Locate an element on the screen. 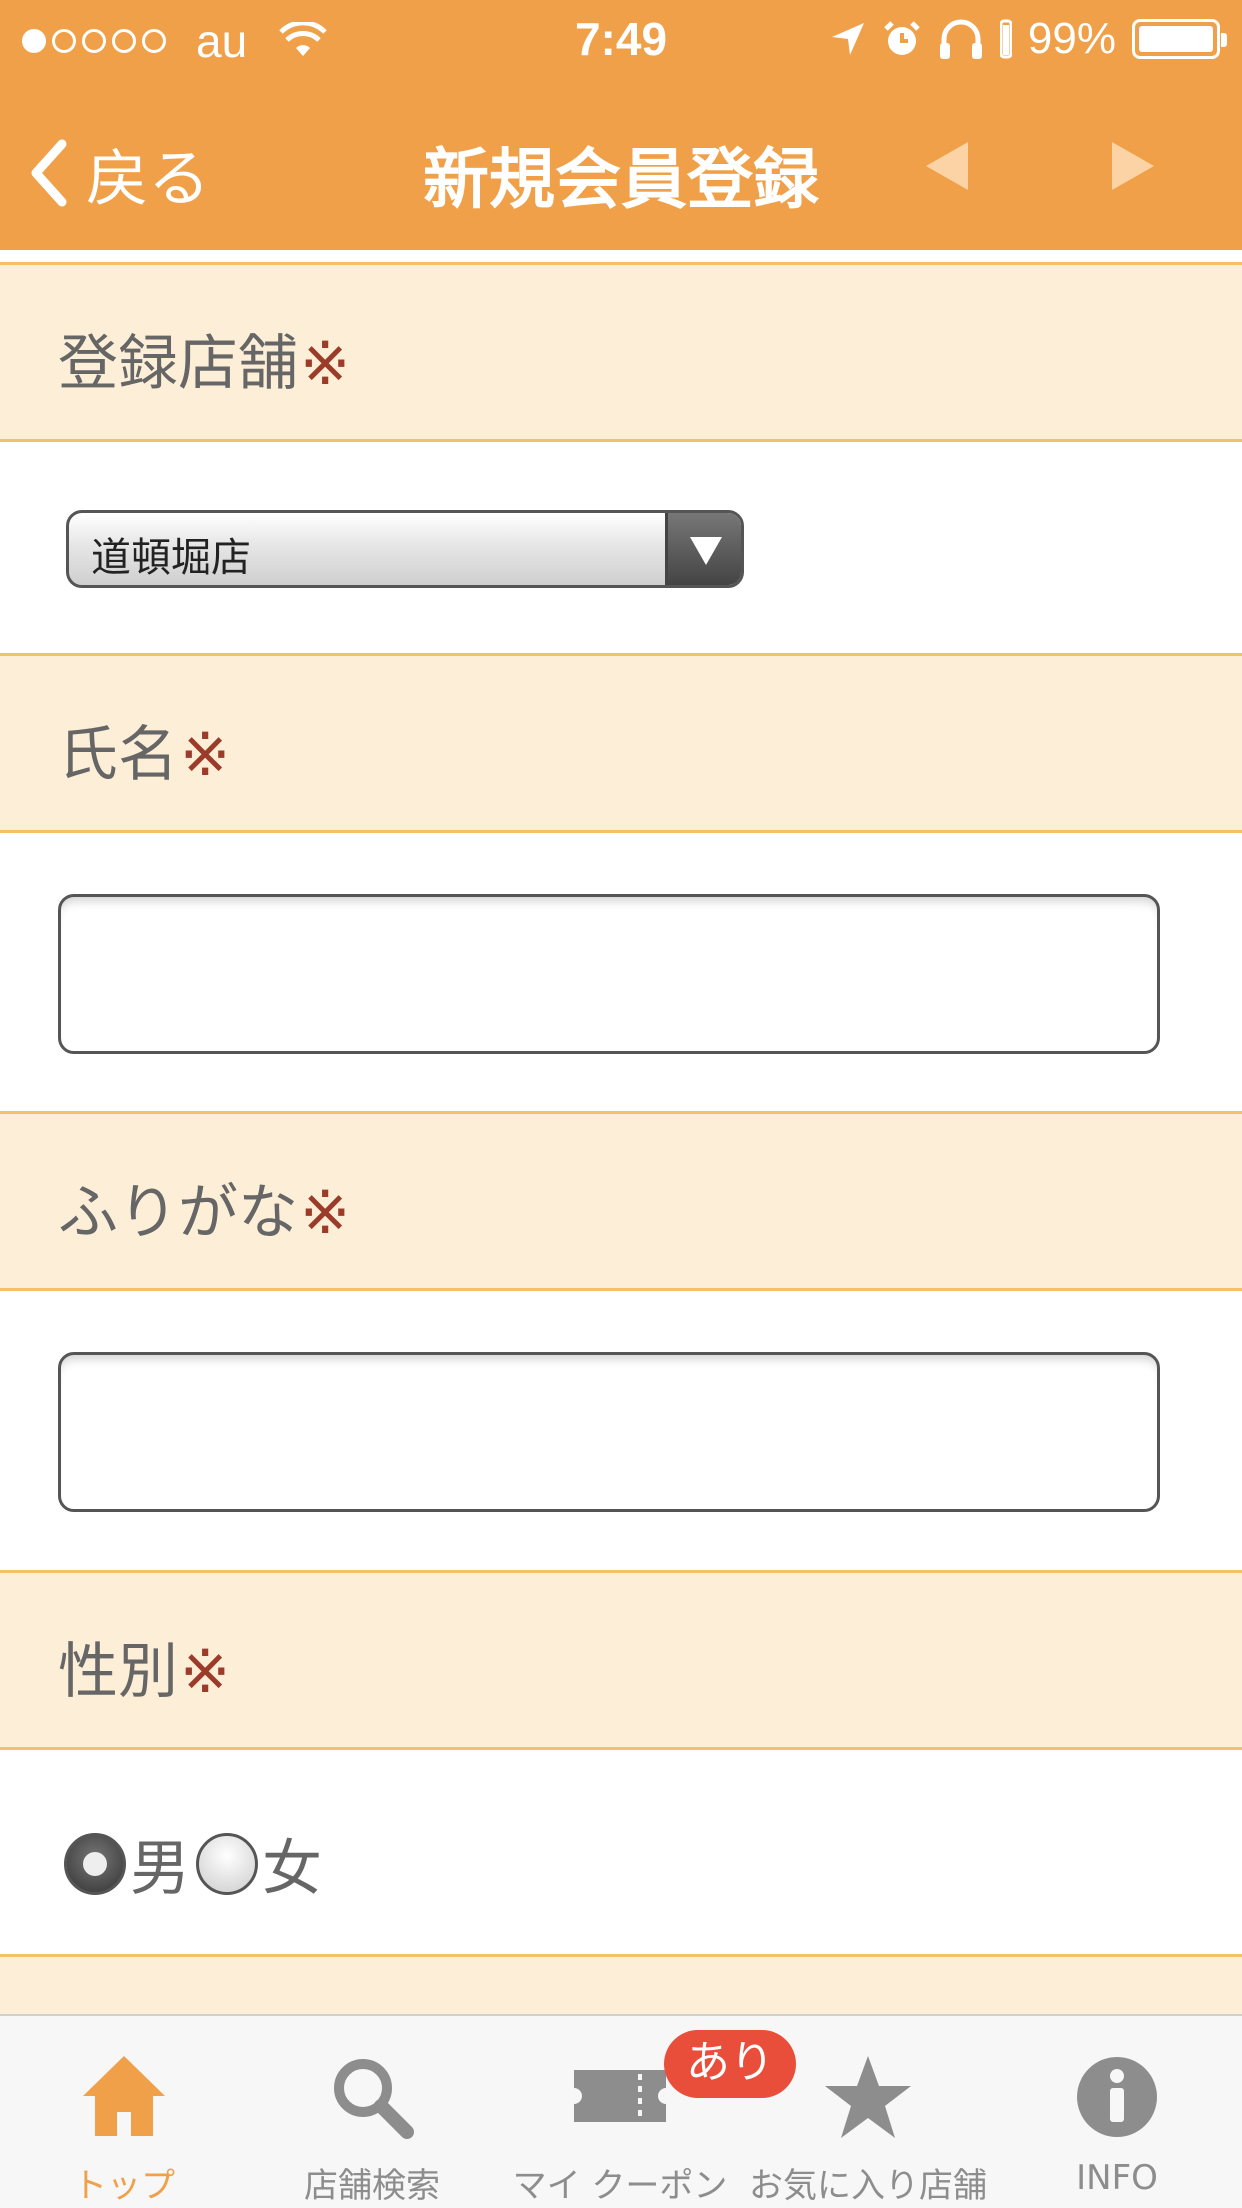 Image resolution: width=1242 pixels, height=2208 pixels. ticket-icon is located at coordinates (620, 2096).